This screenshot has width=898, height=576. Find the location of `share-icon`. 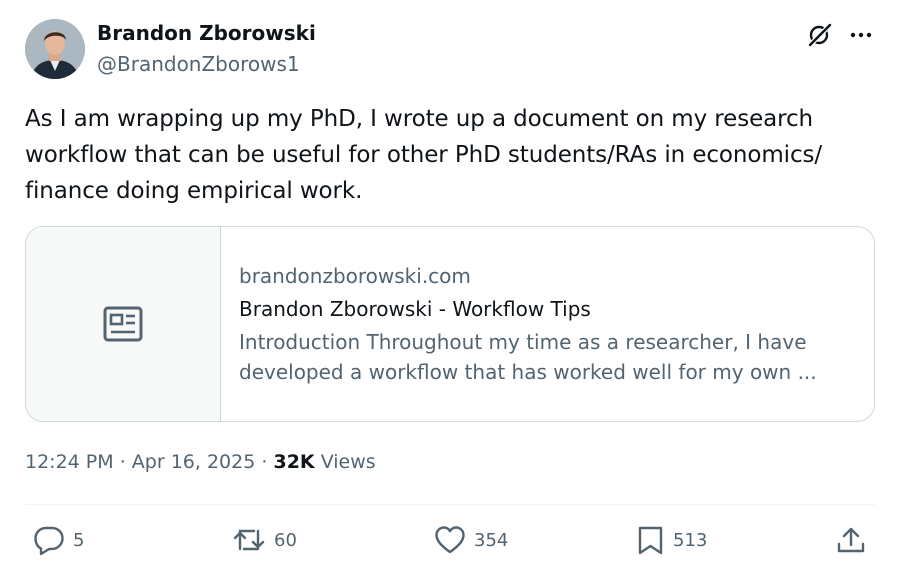

share-icon is located at coordinates (851, 540).